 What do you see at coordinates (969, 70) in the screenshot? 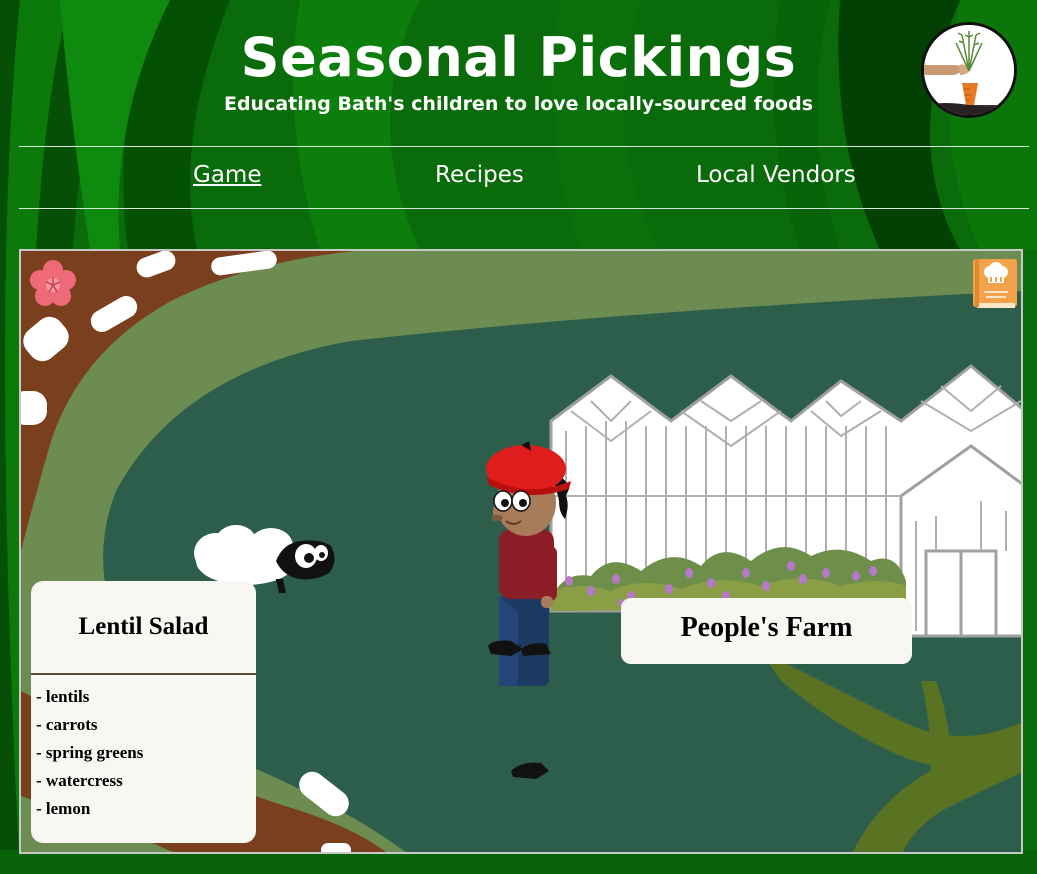
I see `carrot-logo-icon` at bounding box center [969, 70].